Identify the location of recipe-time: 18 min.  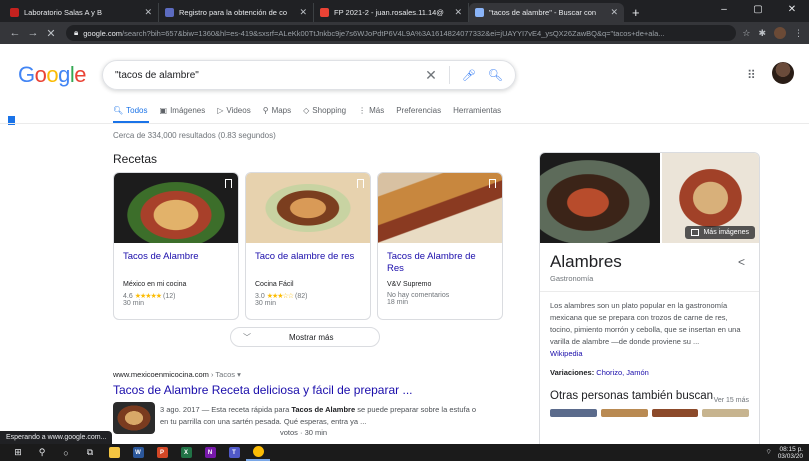
(398, 302).